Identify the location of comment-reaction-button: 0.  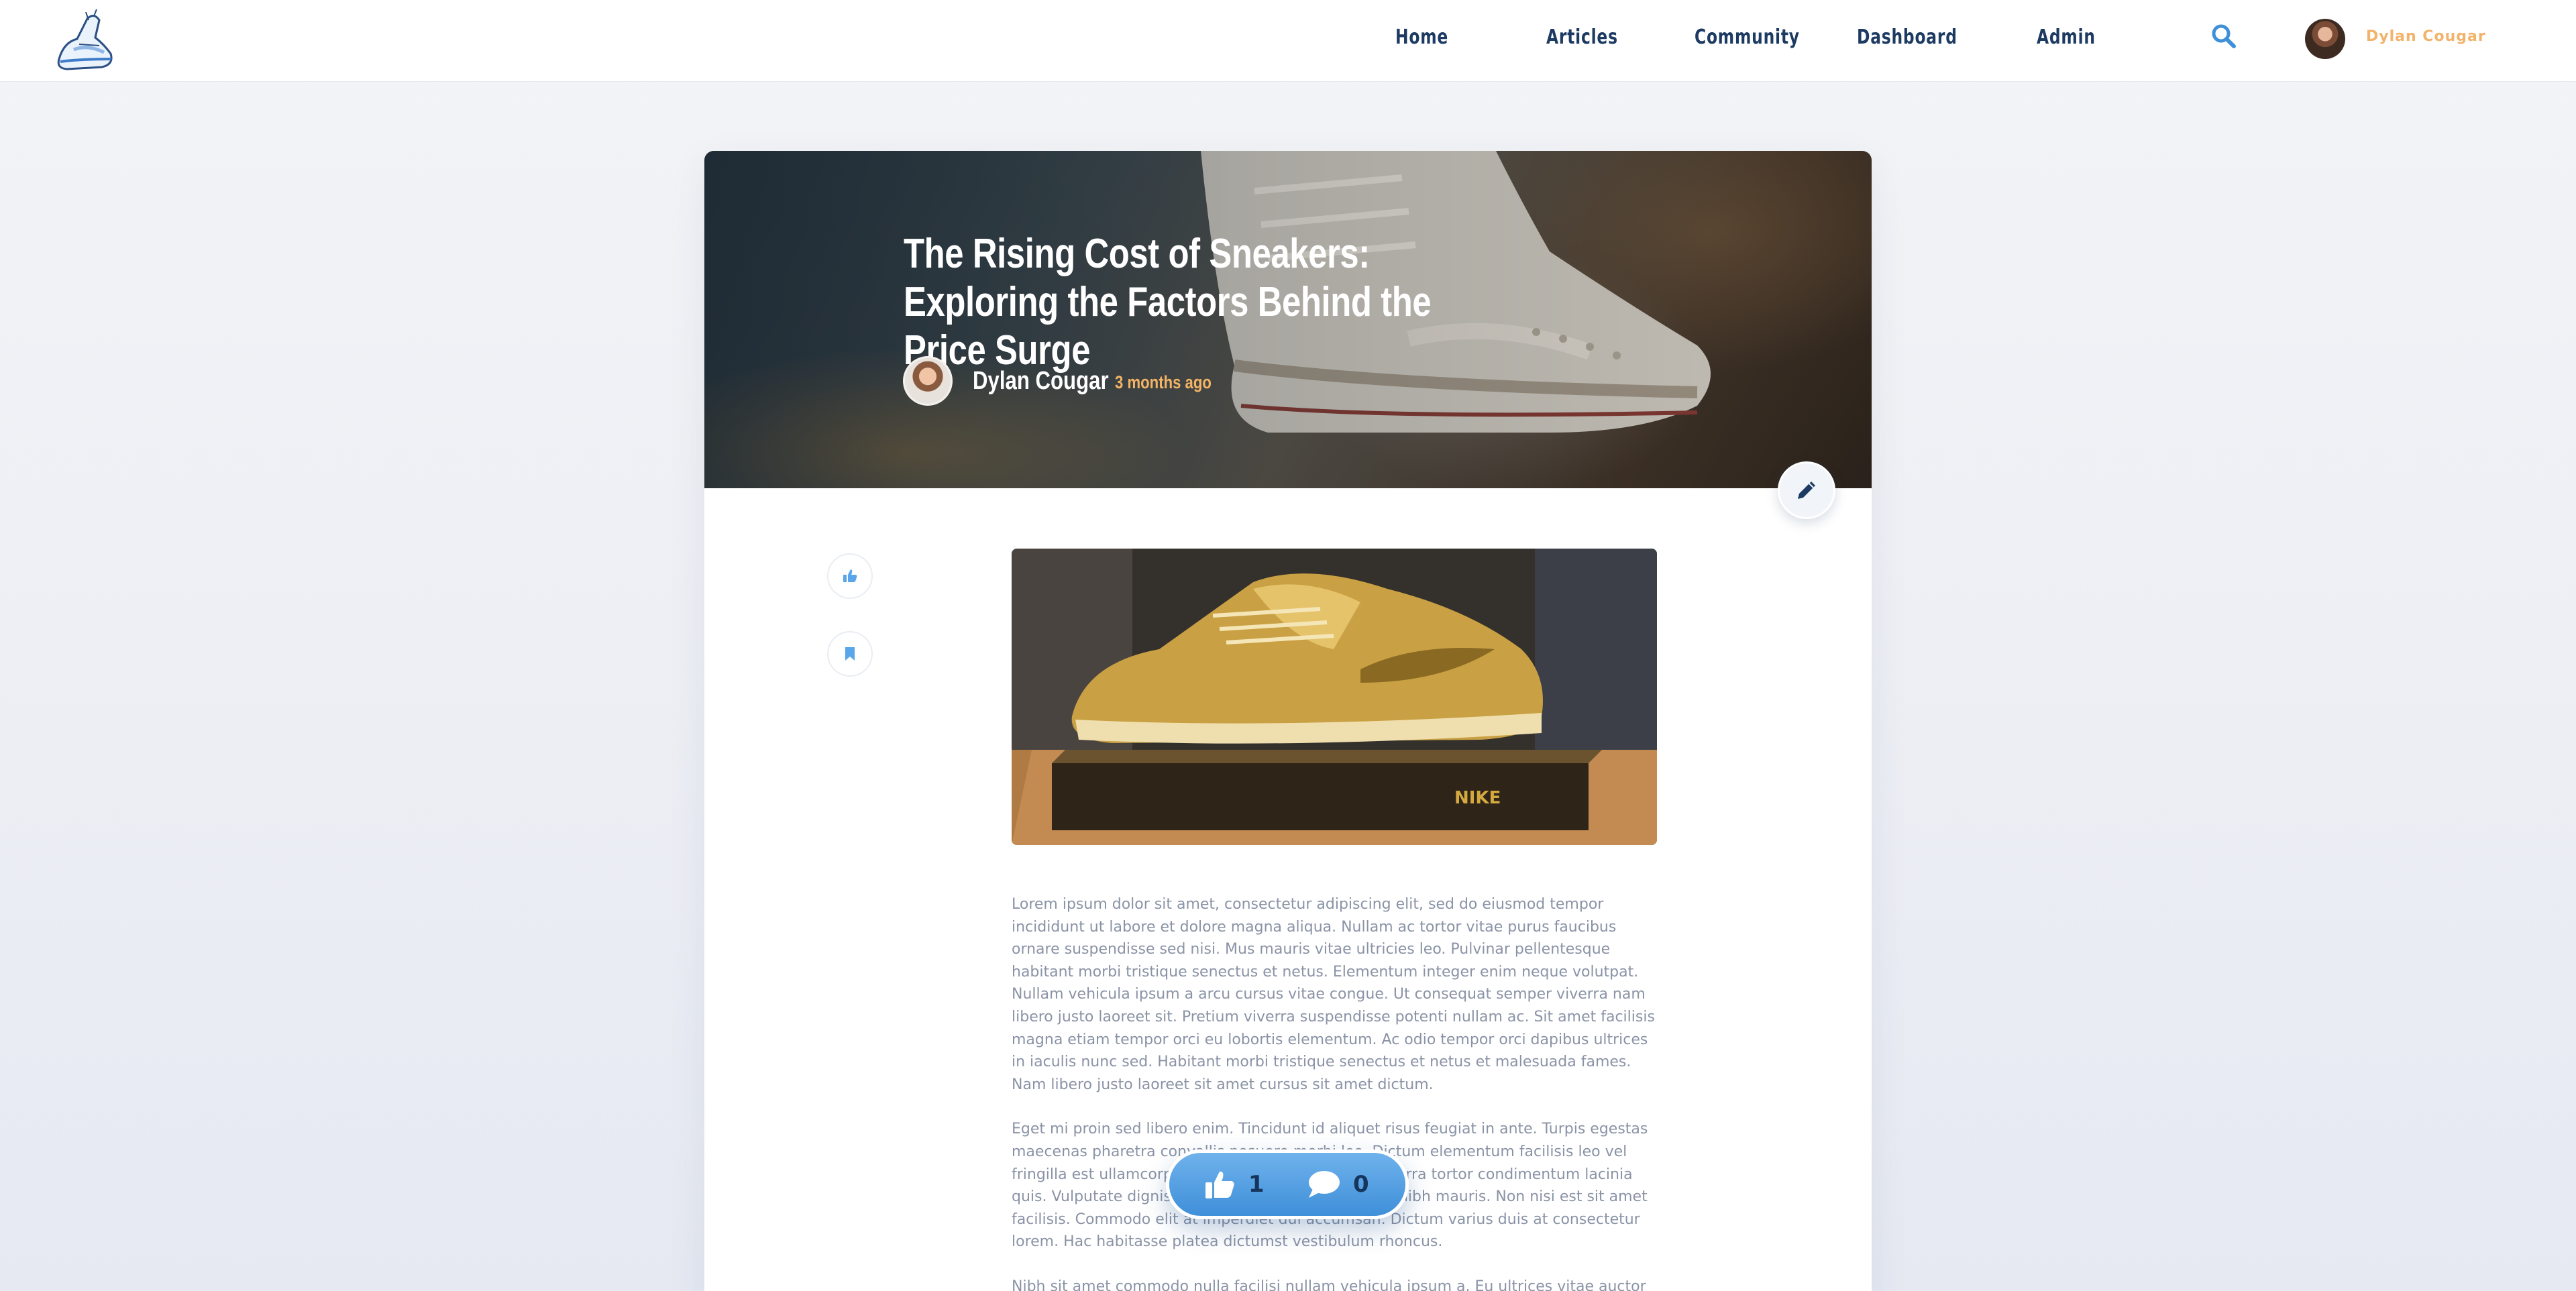
(1337, 1184).